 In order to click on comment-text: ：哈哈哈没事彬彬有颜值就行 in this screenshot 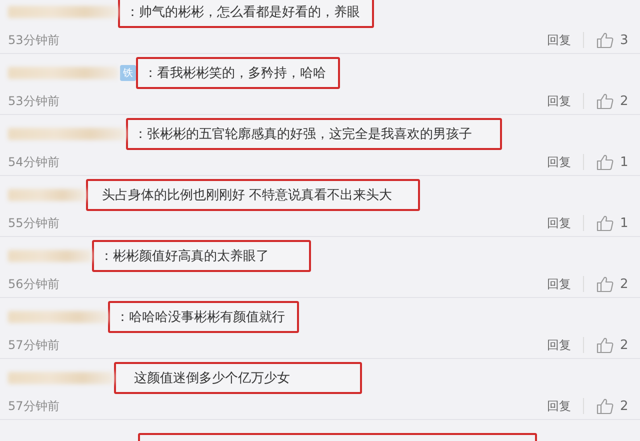, I will do `click(203, 317)`.